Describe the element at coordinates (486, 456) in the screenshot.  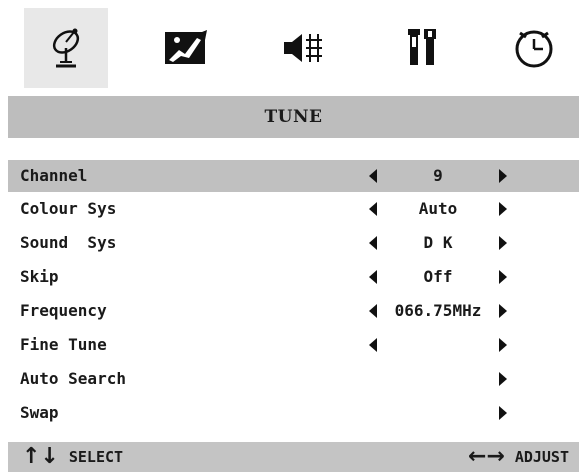
I see `left-right-arrows-icon: ←→` at that location.